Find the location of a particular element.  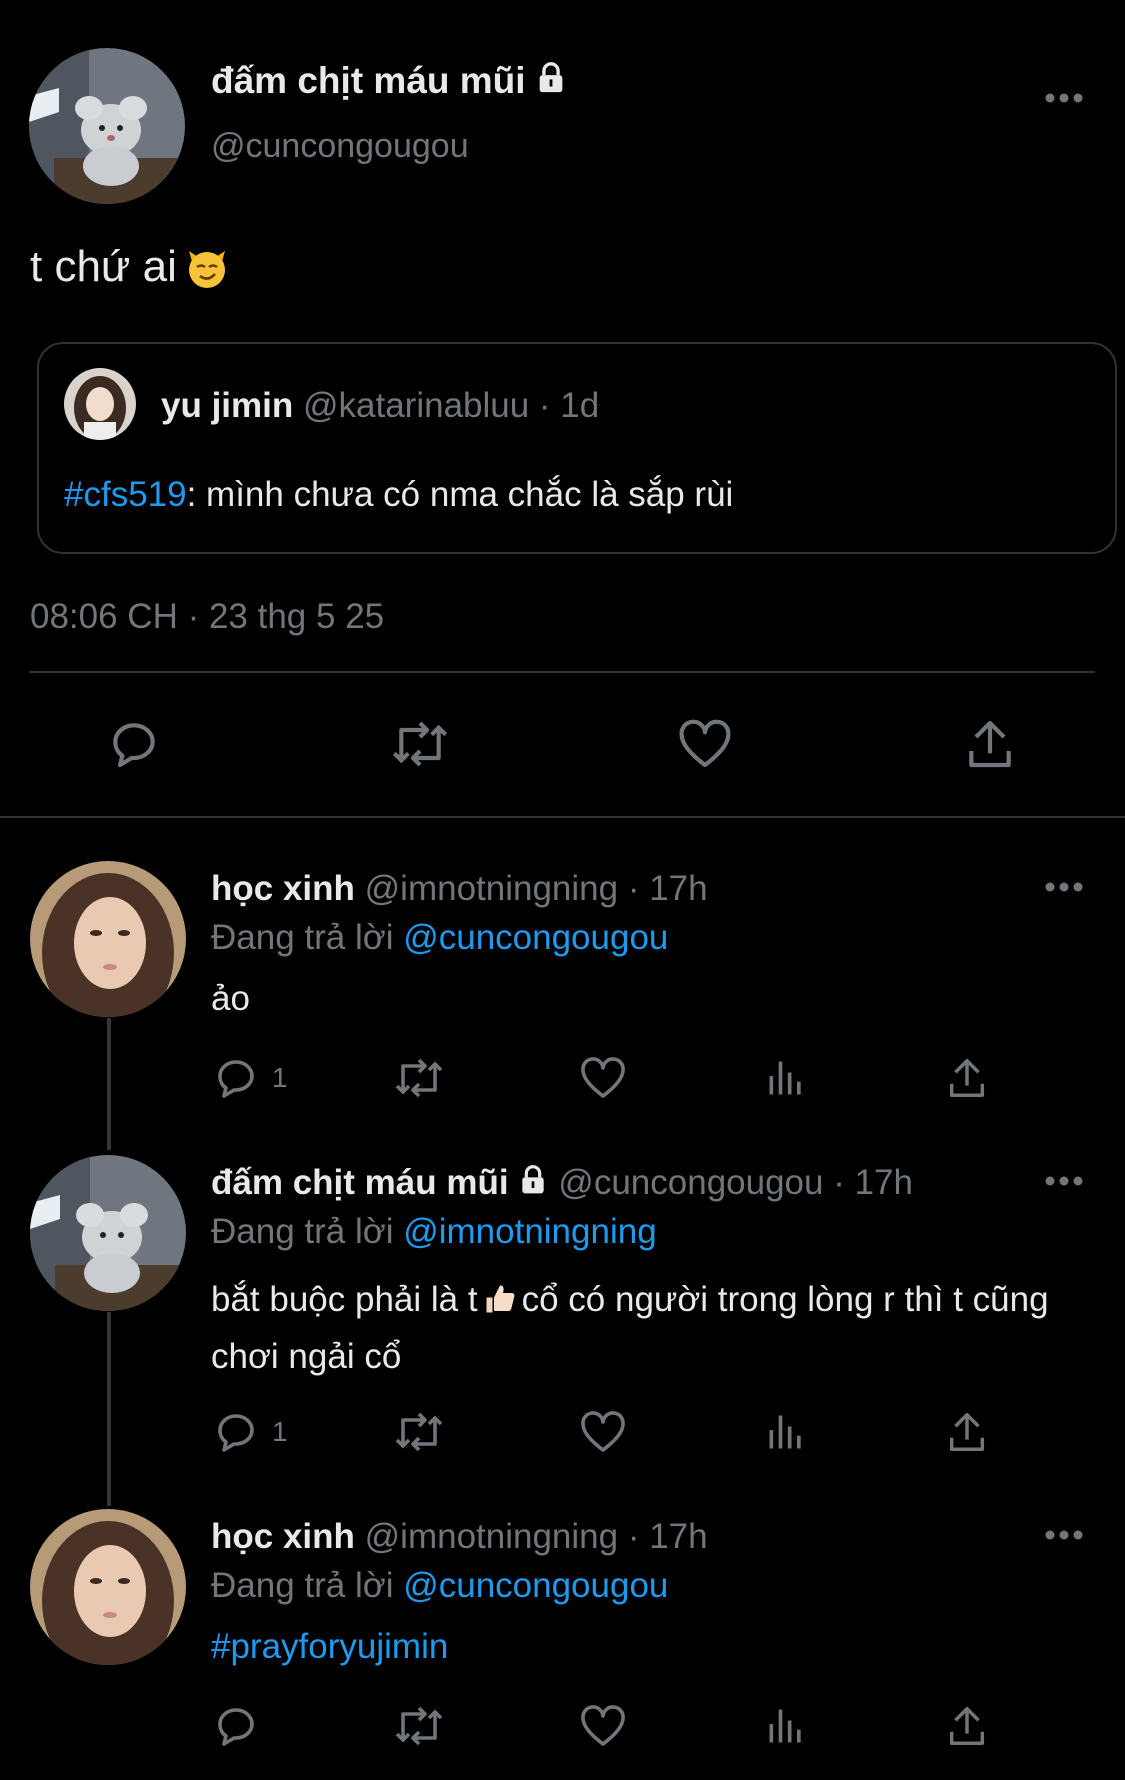

main-tweet-text-content: t chứ ai is located at coordinates (103, 266).